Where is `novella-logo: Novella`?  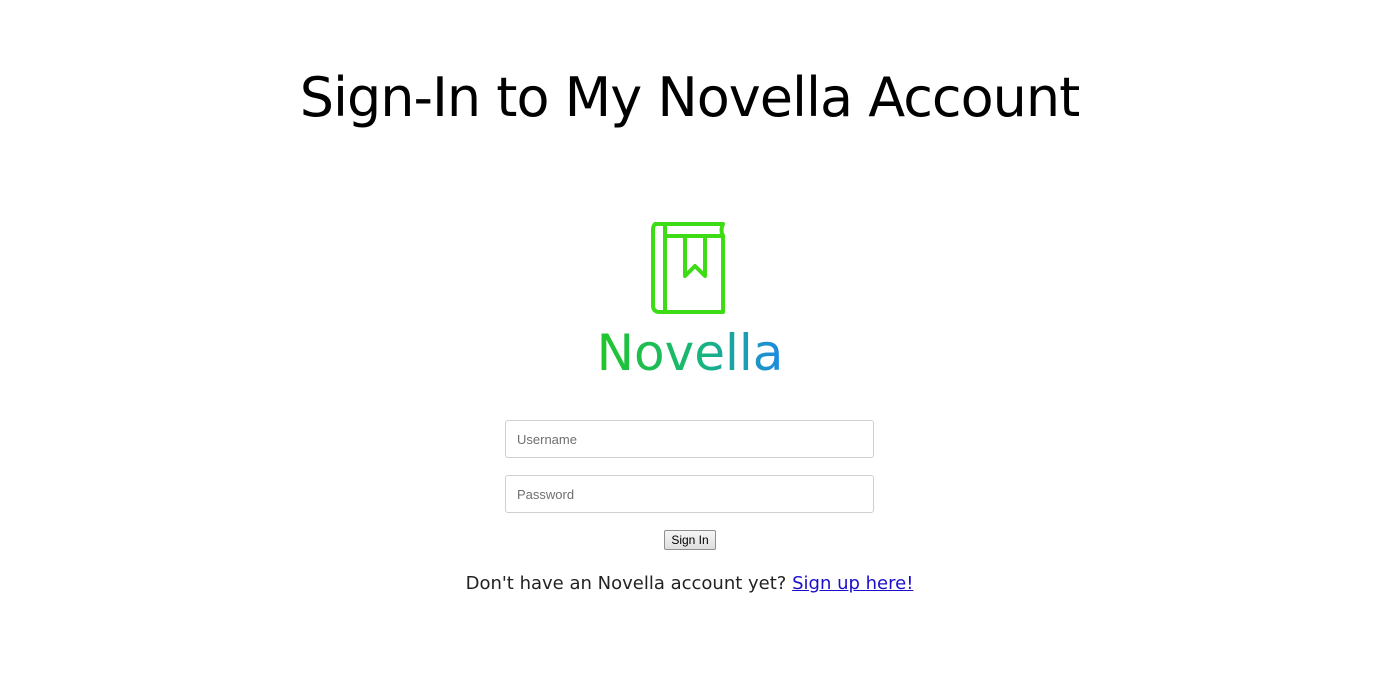 novella-logo: Novella is located at coordinates (690, 298).